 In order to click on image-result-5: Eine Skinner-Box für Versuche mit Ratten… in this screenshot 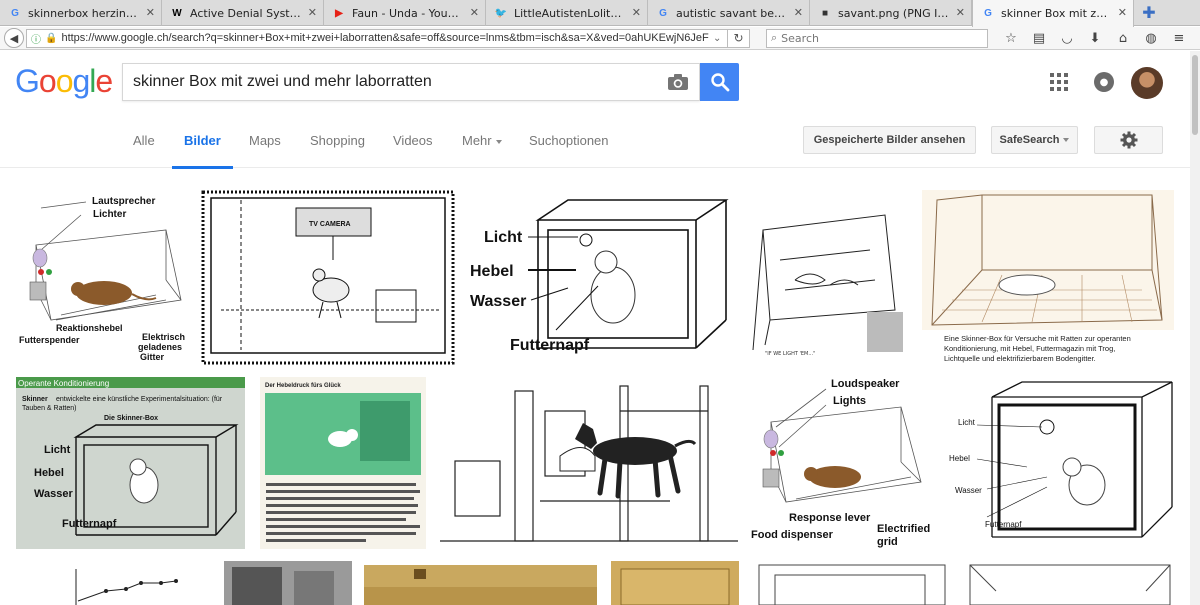, I will do `click(1048, 277)`.